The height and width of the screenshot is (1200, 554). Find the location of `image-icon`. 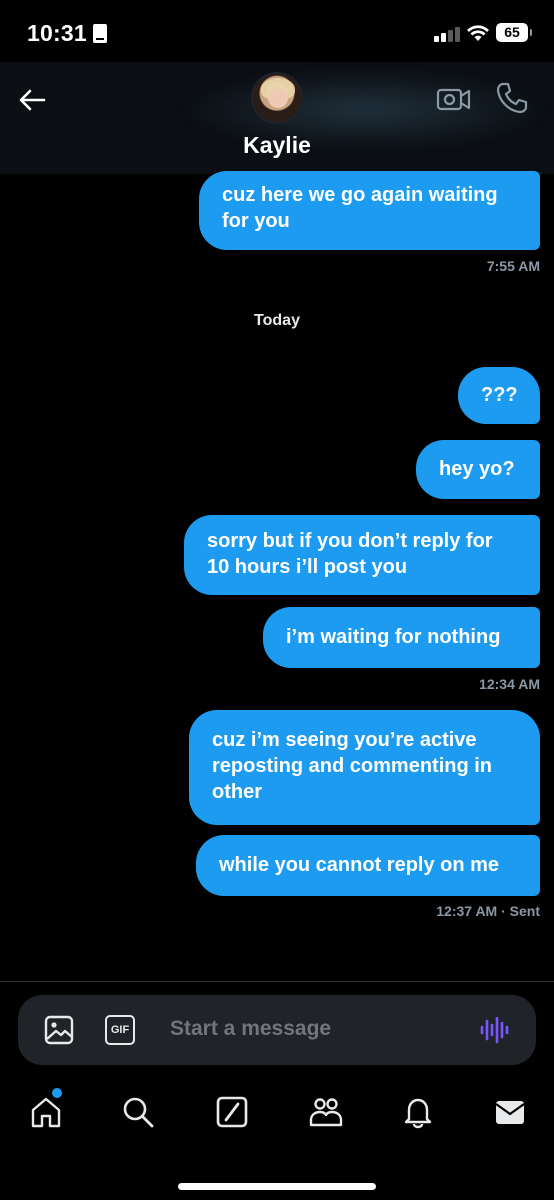

image-icon is located at coordinates (59, 1030).